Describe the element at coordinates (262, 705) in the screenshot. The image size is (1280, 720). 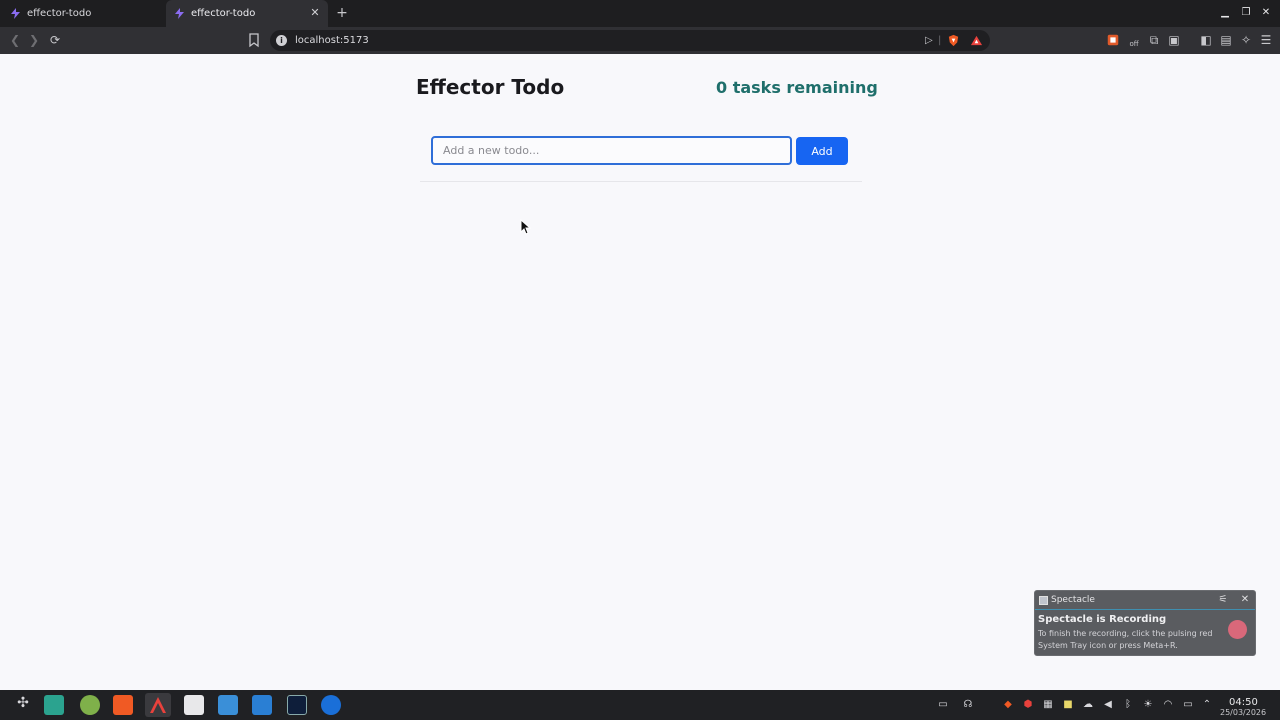
I see `taskbar-vscode-icon` at that location.